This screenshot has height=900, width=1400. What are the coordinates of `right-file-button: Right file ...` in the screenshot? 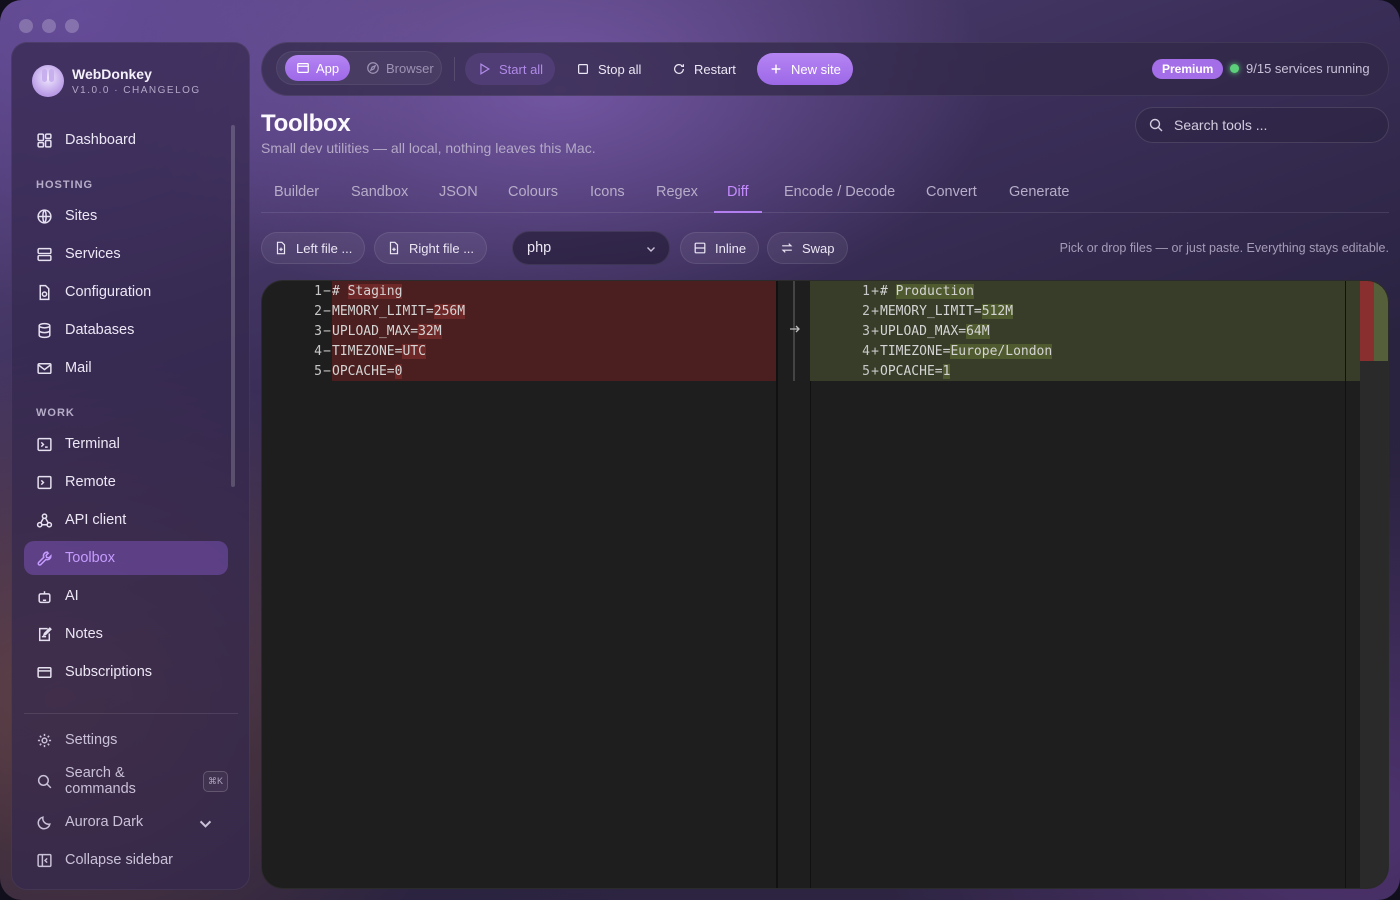 It's located at (431, 248).